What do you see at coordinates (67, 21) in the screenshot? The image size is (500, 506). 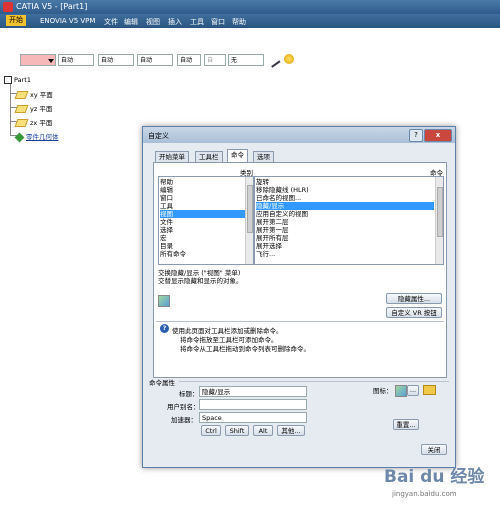 I see `menu-enovia: ENOVIA V5 VPM` at bounding box center [67, 21].